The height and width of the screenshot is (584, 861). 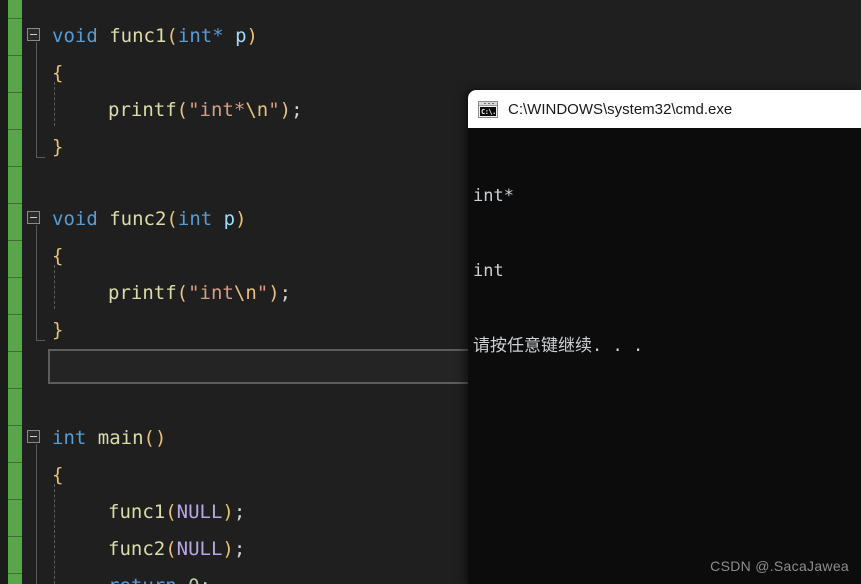 What do you see at coordinates (493, 196) in the screenshot?
I see `console-output-line: int*` at bounding box center [493, 196].